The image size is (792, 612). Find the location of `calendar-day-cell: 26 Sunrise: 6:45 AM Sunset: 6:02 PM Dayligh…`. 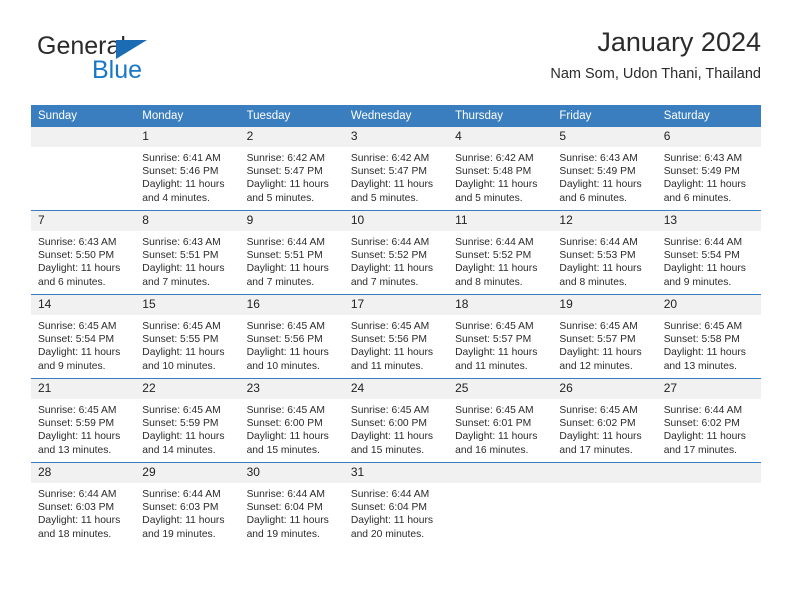

calendar-day-cell: 26 Sunrise: 6:45 AM Sunset: 6:02 PM Dayligh… is located at coordinates (604, 420).